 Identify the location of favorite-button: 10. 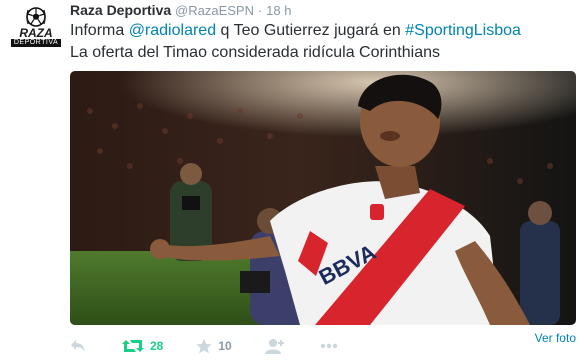
(214, 346).